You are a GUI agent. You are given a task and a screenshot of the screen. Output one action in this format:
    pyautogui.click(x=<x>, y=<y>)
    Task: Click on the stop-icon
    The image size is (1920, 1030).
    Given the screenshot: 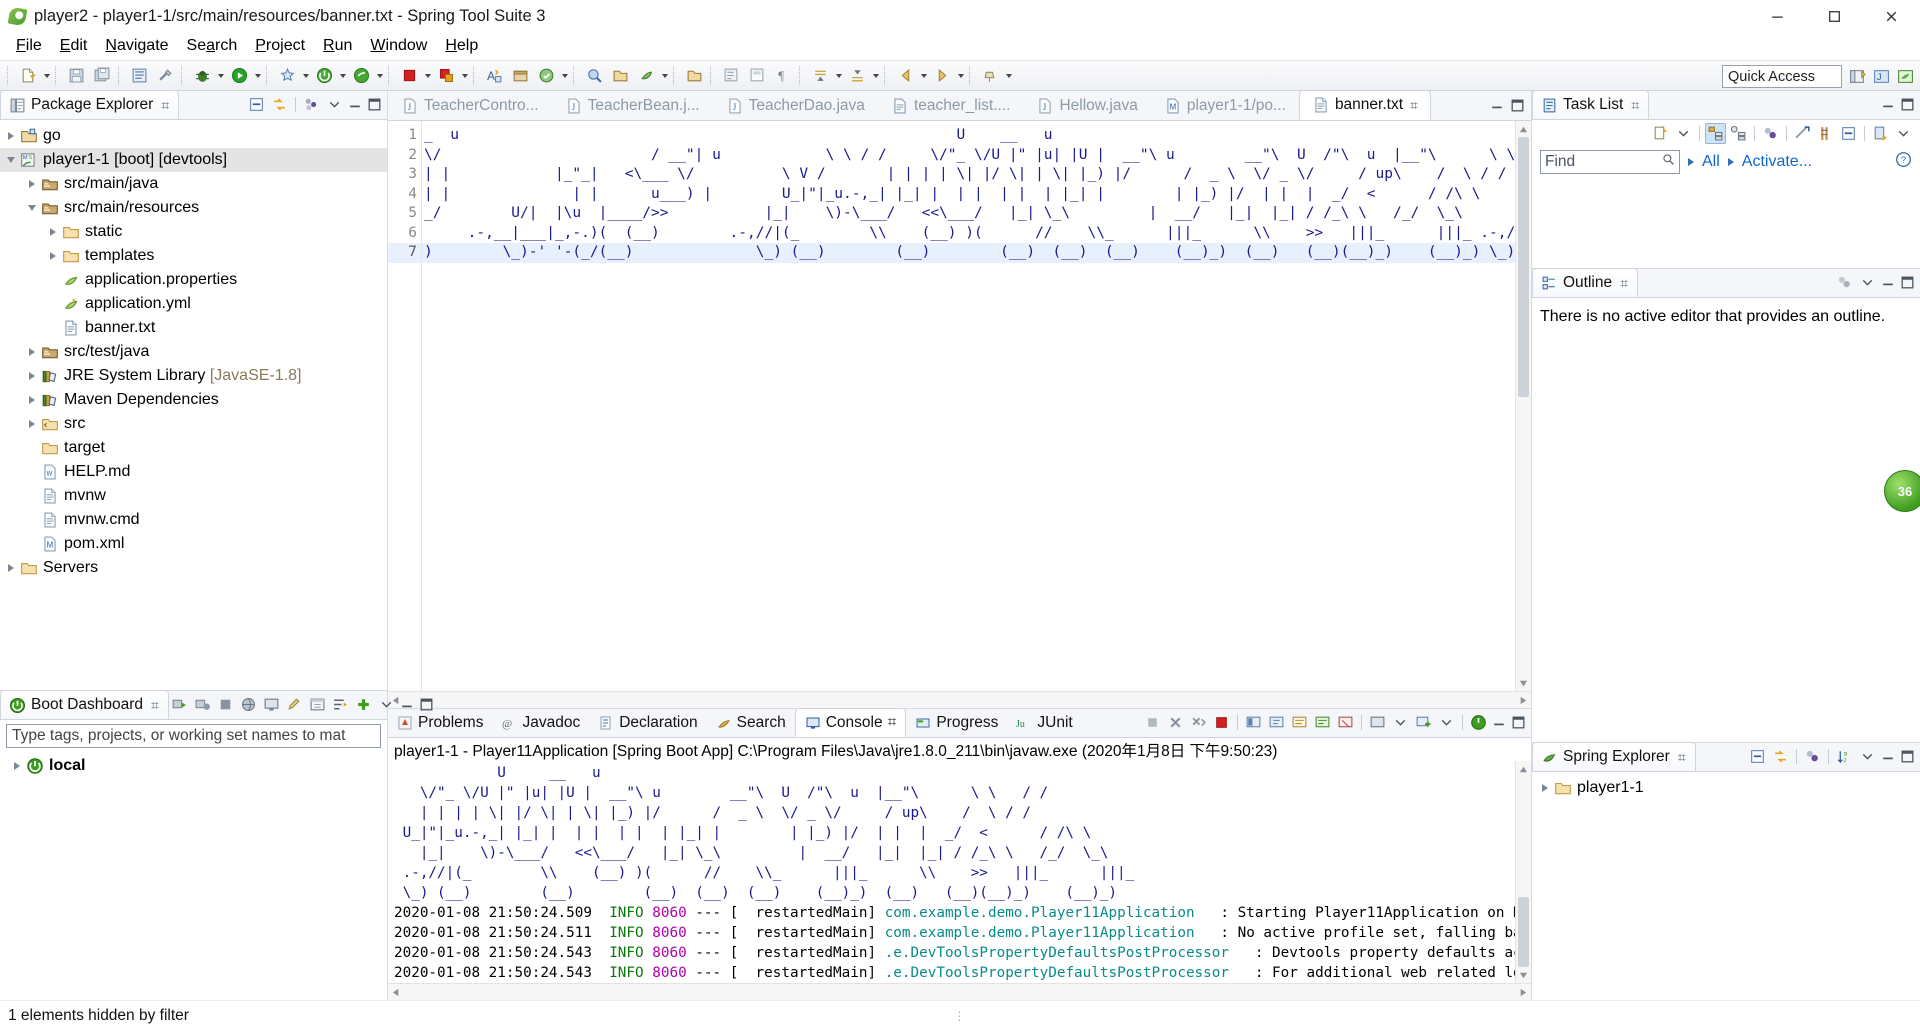 What is the action you would take?
    pyautogui.click(x=225, y=704)
    